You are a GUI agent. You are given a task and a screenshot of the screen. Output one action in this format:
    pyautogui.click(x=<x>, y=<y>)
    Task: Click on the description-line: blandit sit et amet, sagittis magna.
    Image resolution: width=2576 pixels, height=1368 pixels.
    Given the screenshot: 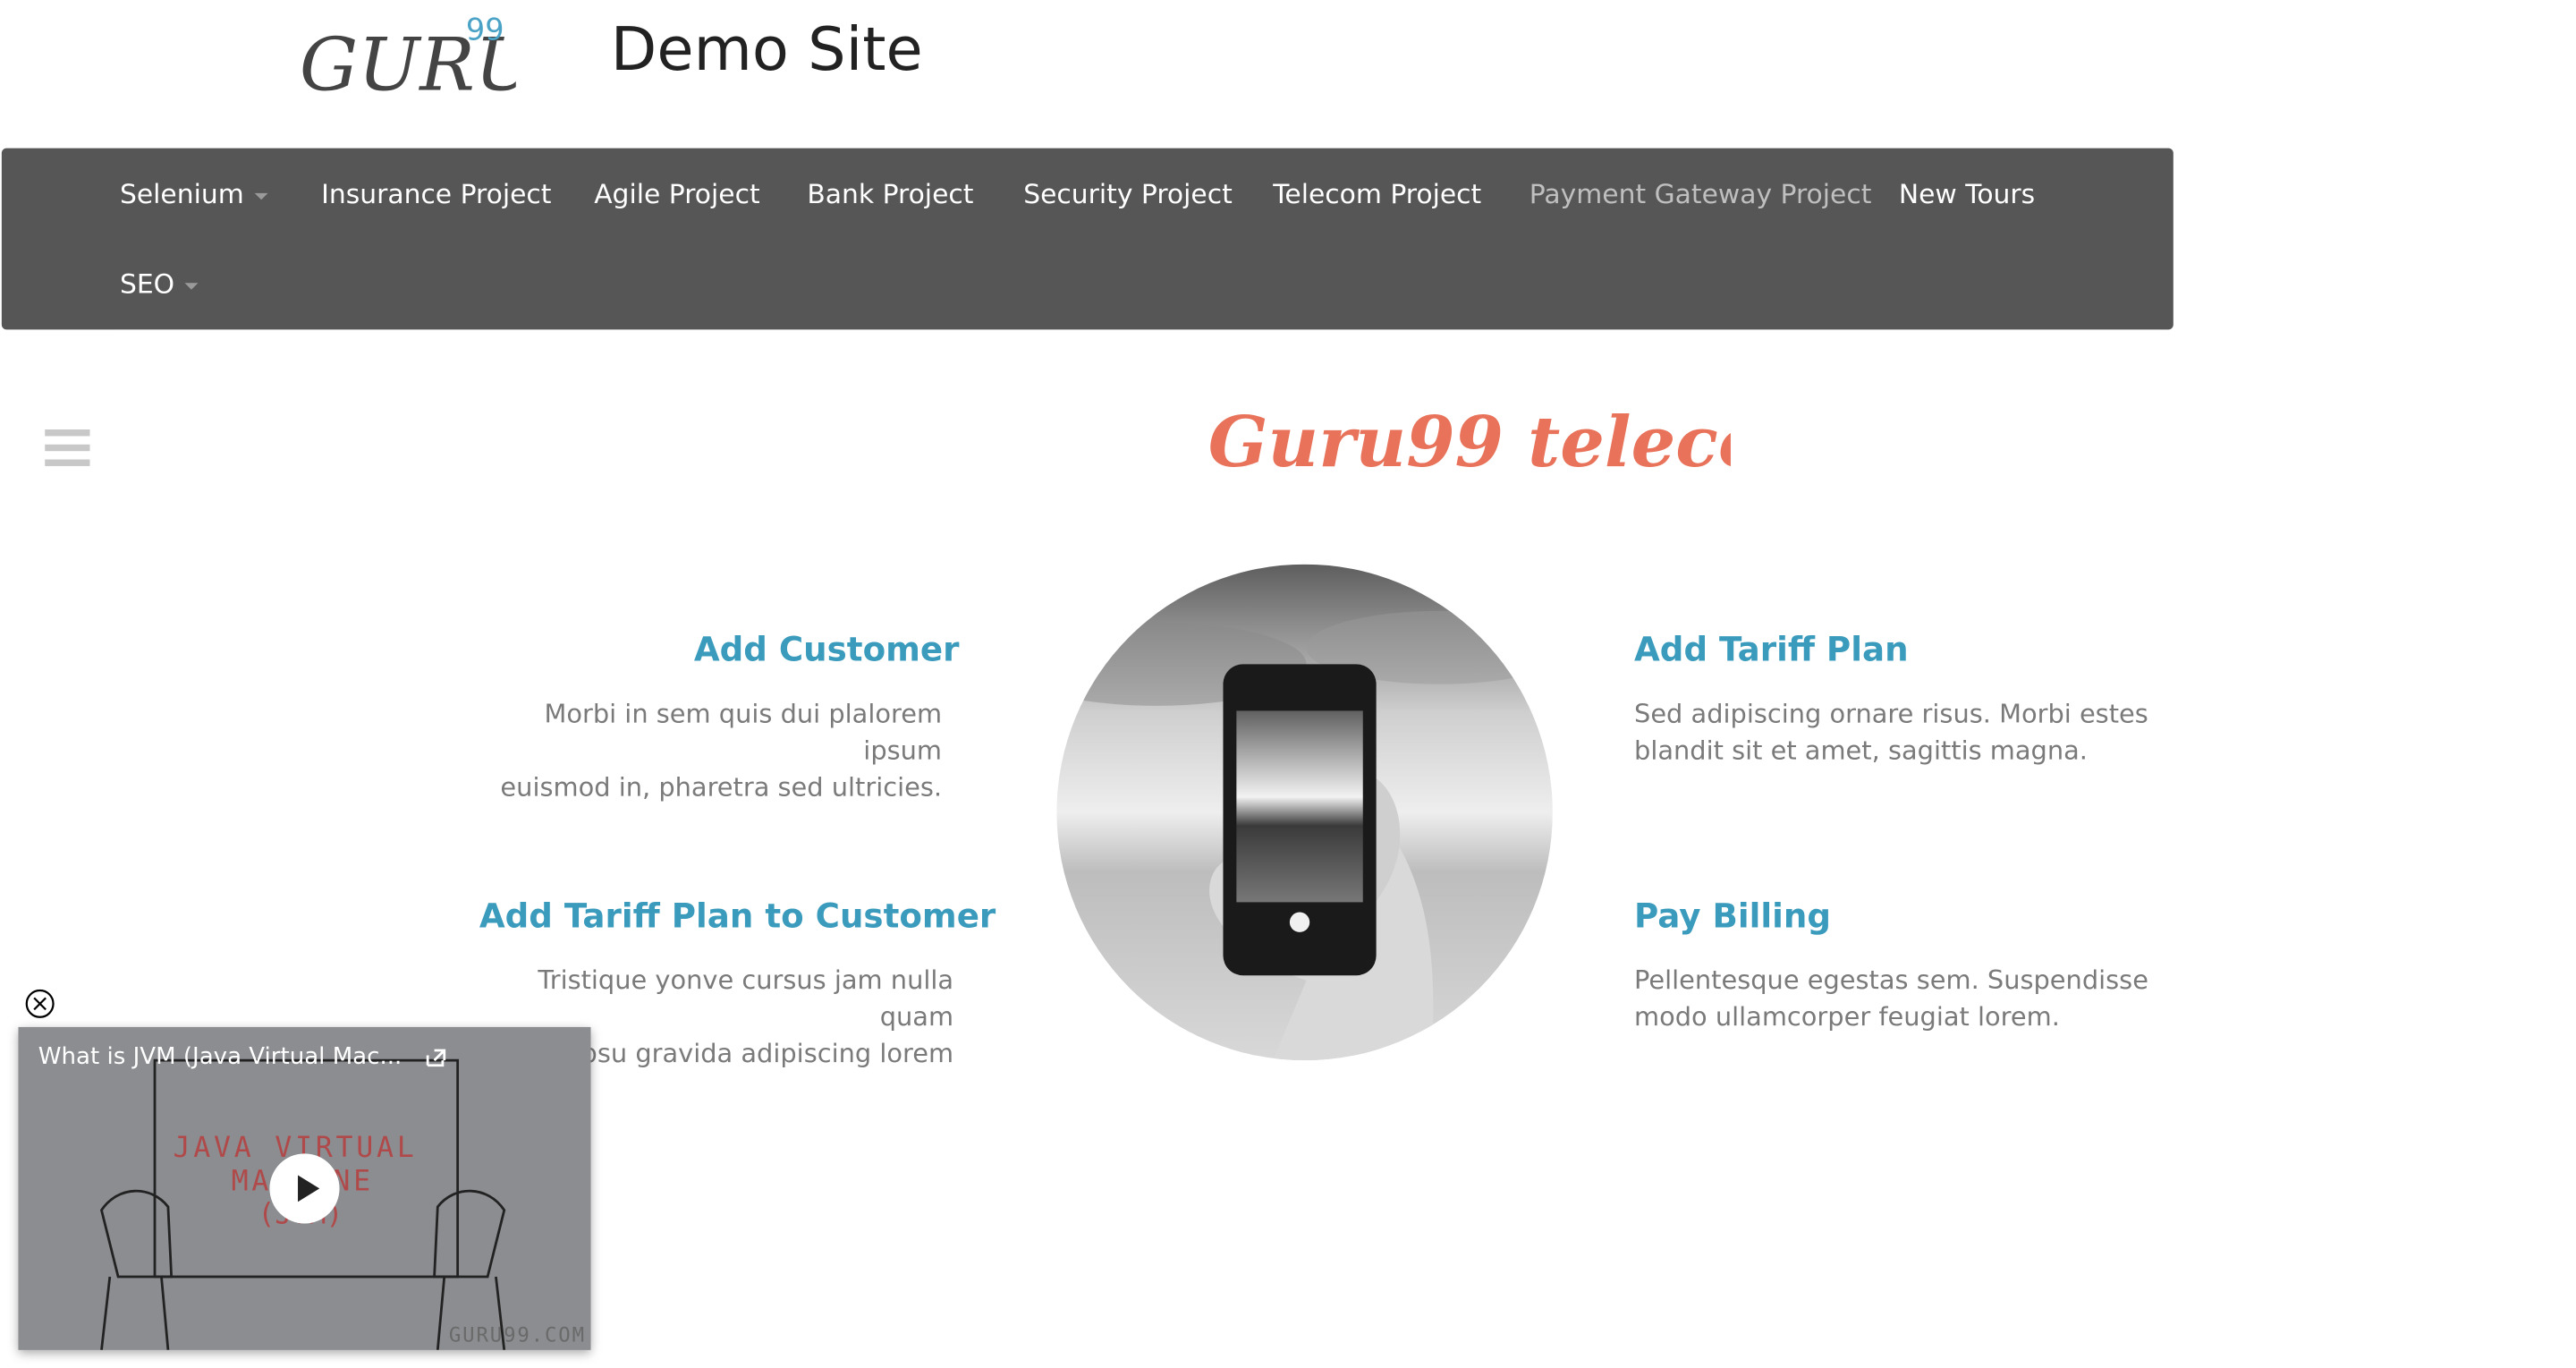 What is the action you would take?
    pyautogui.click(x=1861, y=750)
    